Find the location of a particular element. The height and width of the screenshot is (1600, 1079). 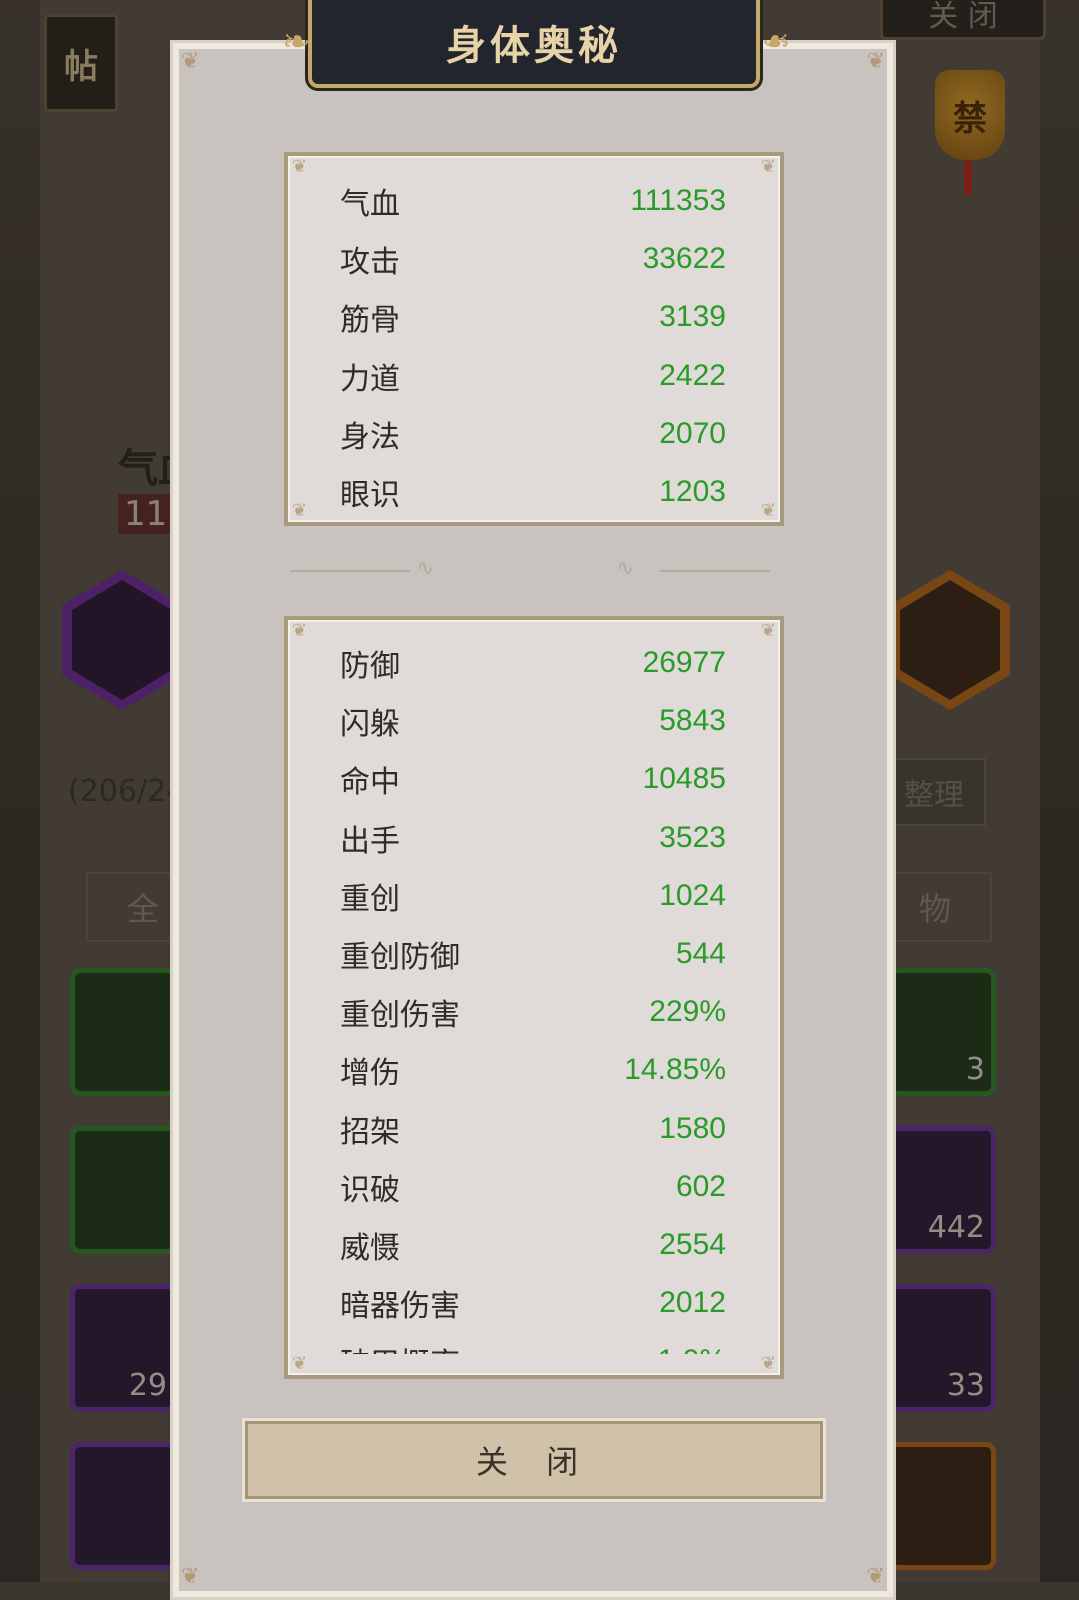

stat-value: 14.85% is located at coordinates (675, 1070).